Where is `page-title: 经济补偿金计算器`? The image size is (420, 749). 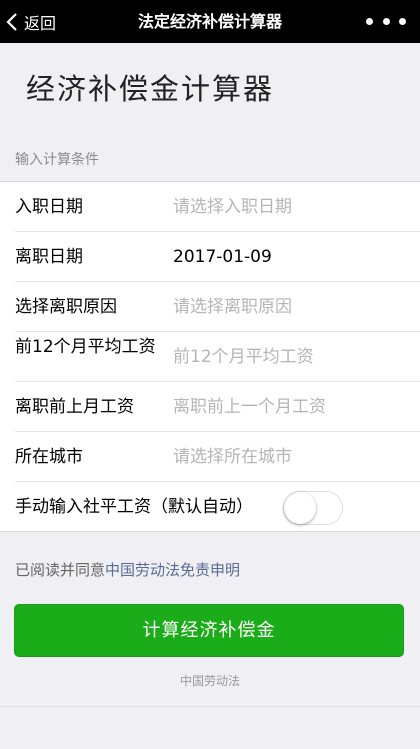 page-title: 经济补偿金计算器 is located at coordinates (150, 89).